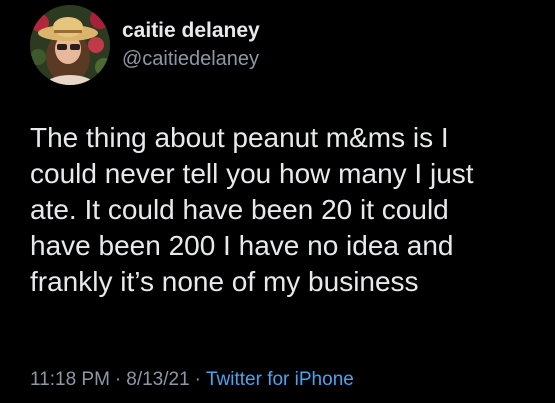 This screenshot has height=403, width=555. I want to click on tweet-text-line: frankly it’s none of my business, so click(224, 281).